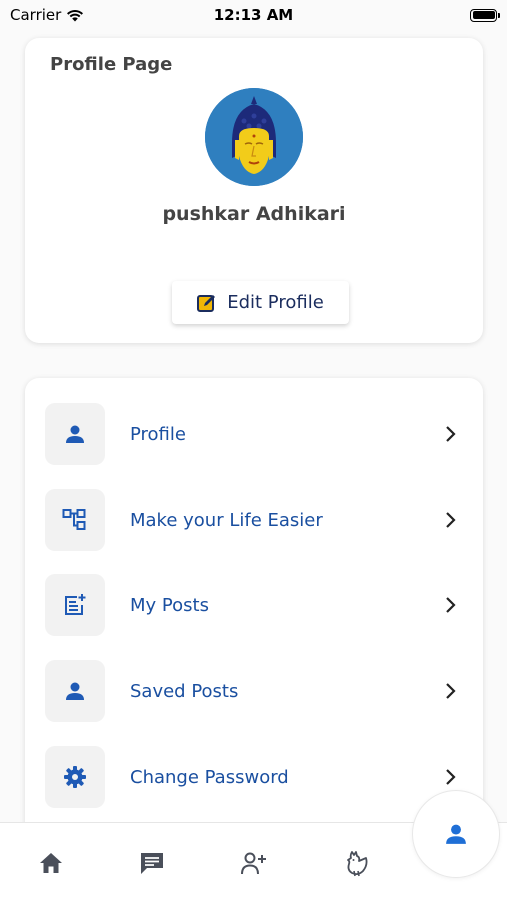 This screenshot has width=507, height=900. What do you see at coordinates (255, 605) in the screenshot?
I see `menu-item-my-posts: My Posts` at bounding box center [255, 605].